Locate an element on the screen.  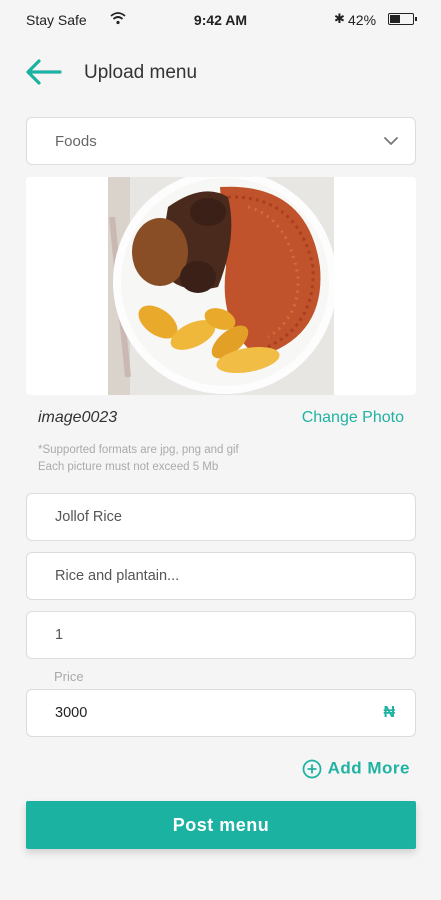
change-photo-link: Change Photo is located at coordinates (353, 418).